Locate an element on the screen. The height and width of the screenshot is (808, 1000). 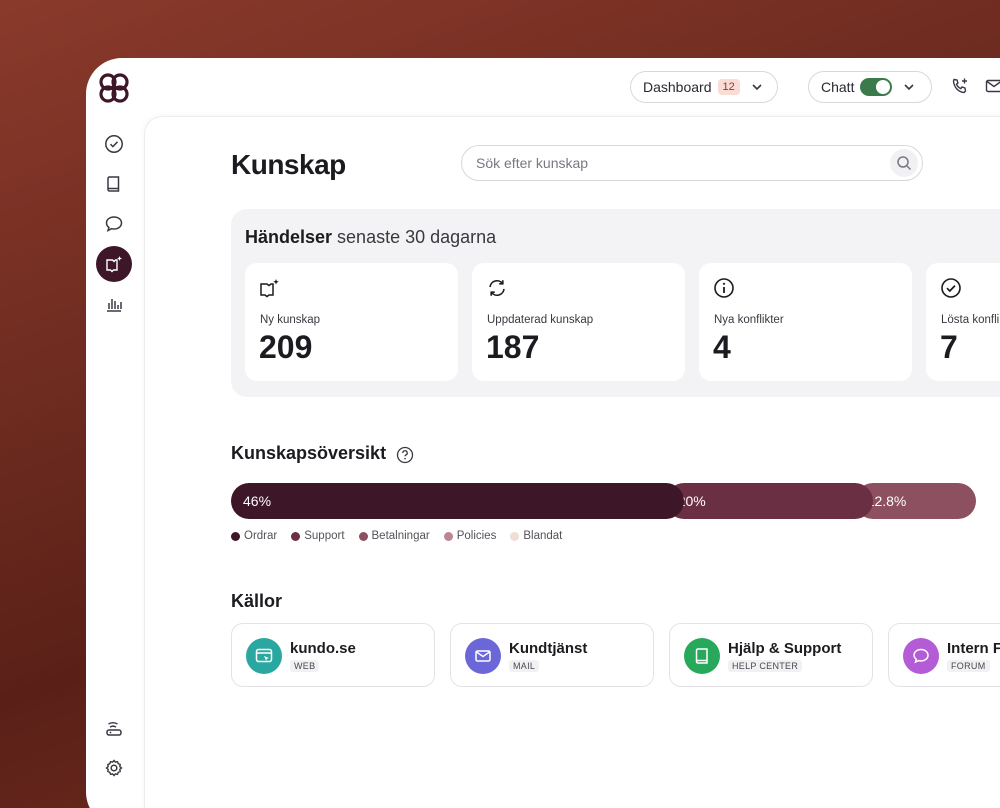
legend-item: Betalningar is located at coordinates (394, 536).